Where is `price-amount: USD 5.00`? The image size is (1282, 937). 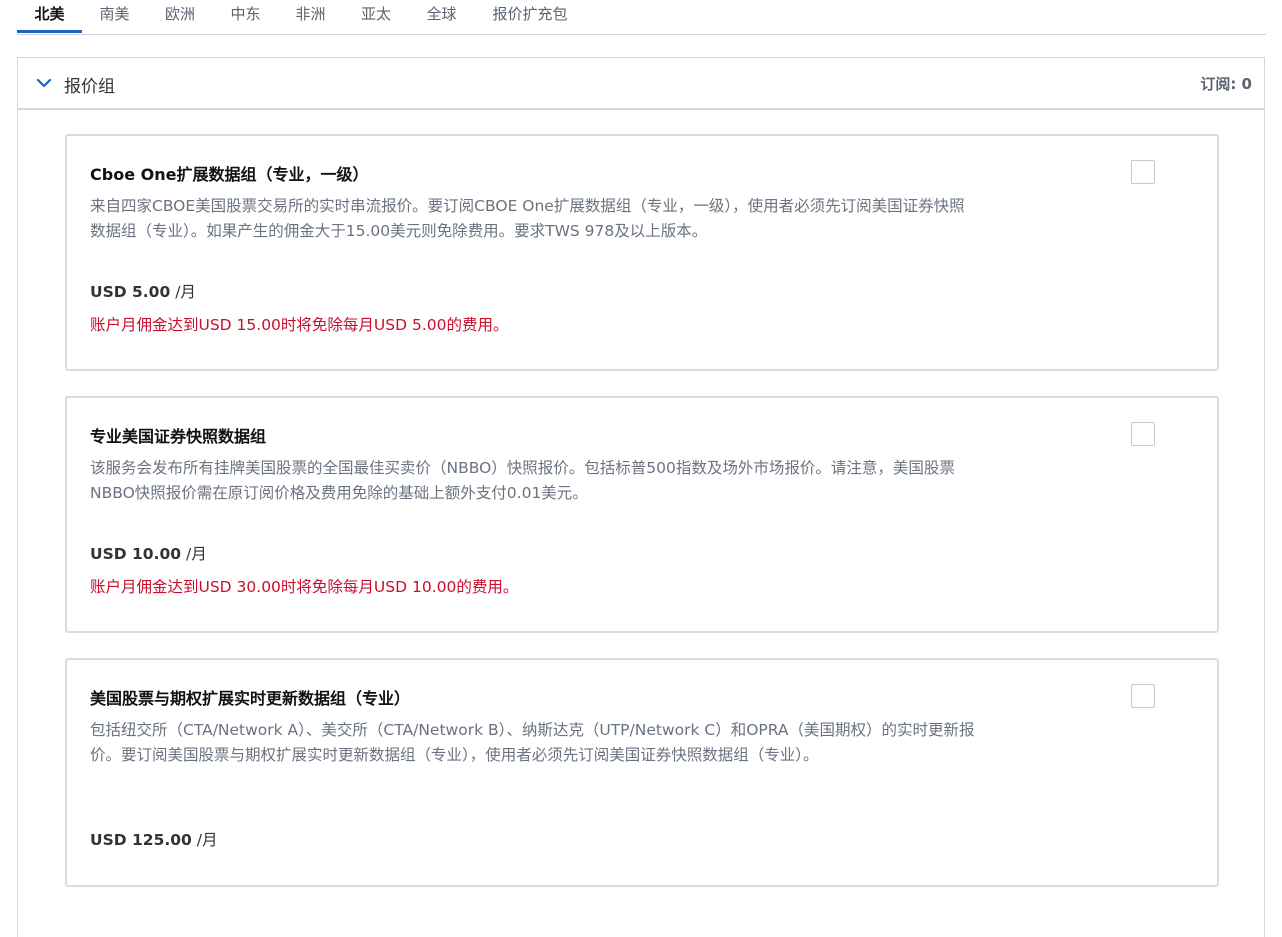 price-amount: USD 5.00 is located at coordinates (130, 292).